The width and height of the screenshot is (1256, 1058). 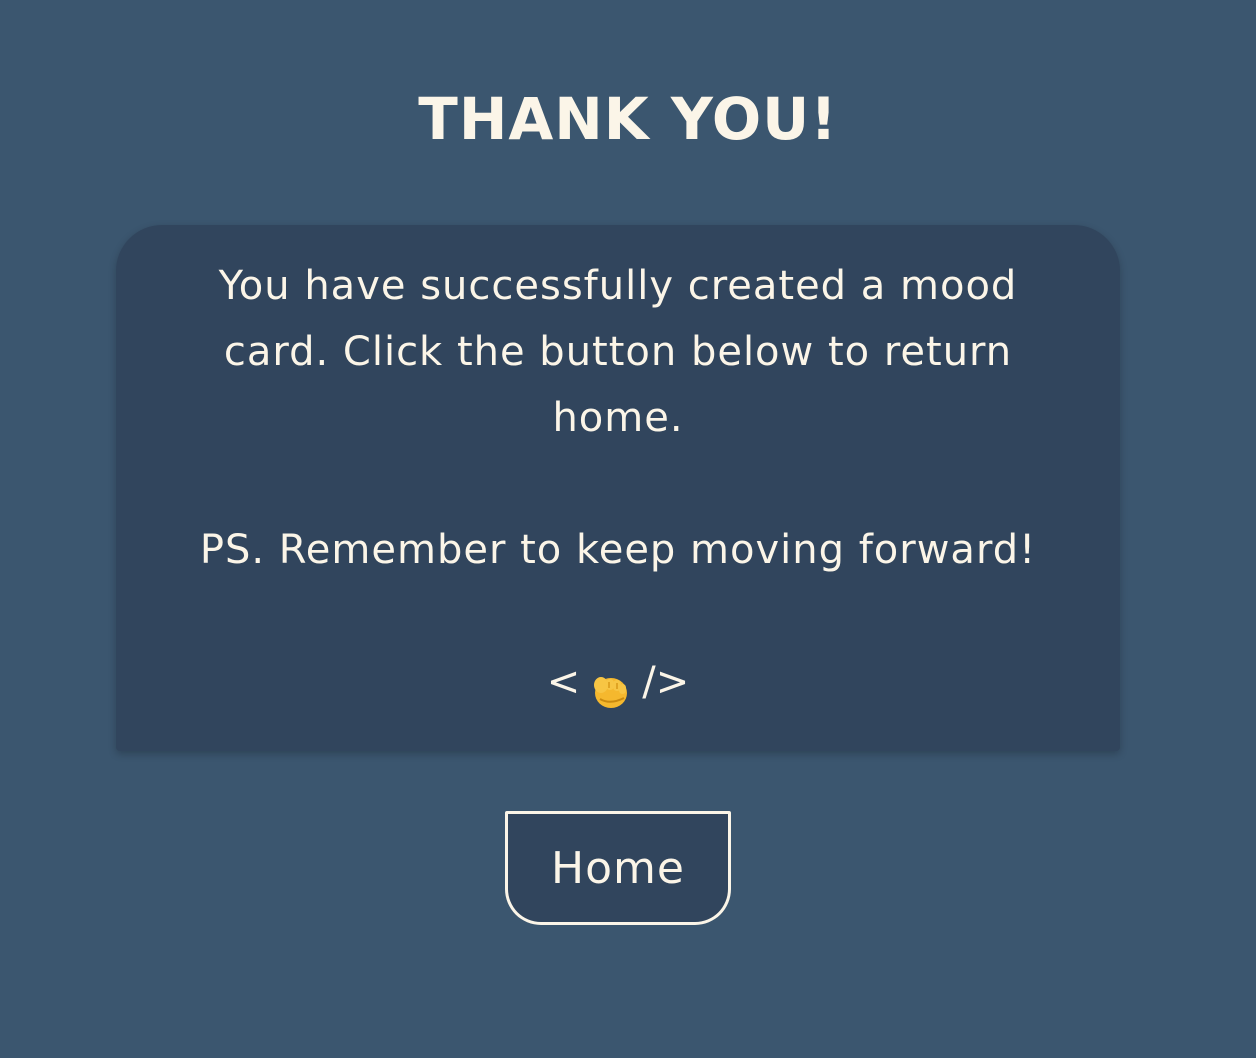 I want to click on page-title: THANK YOU!, so click(x=628, y=119).